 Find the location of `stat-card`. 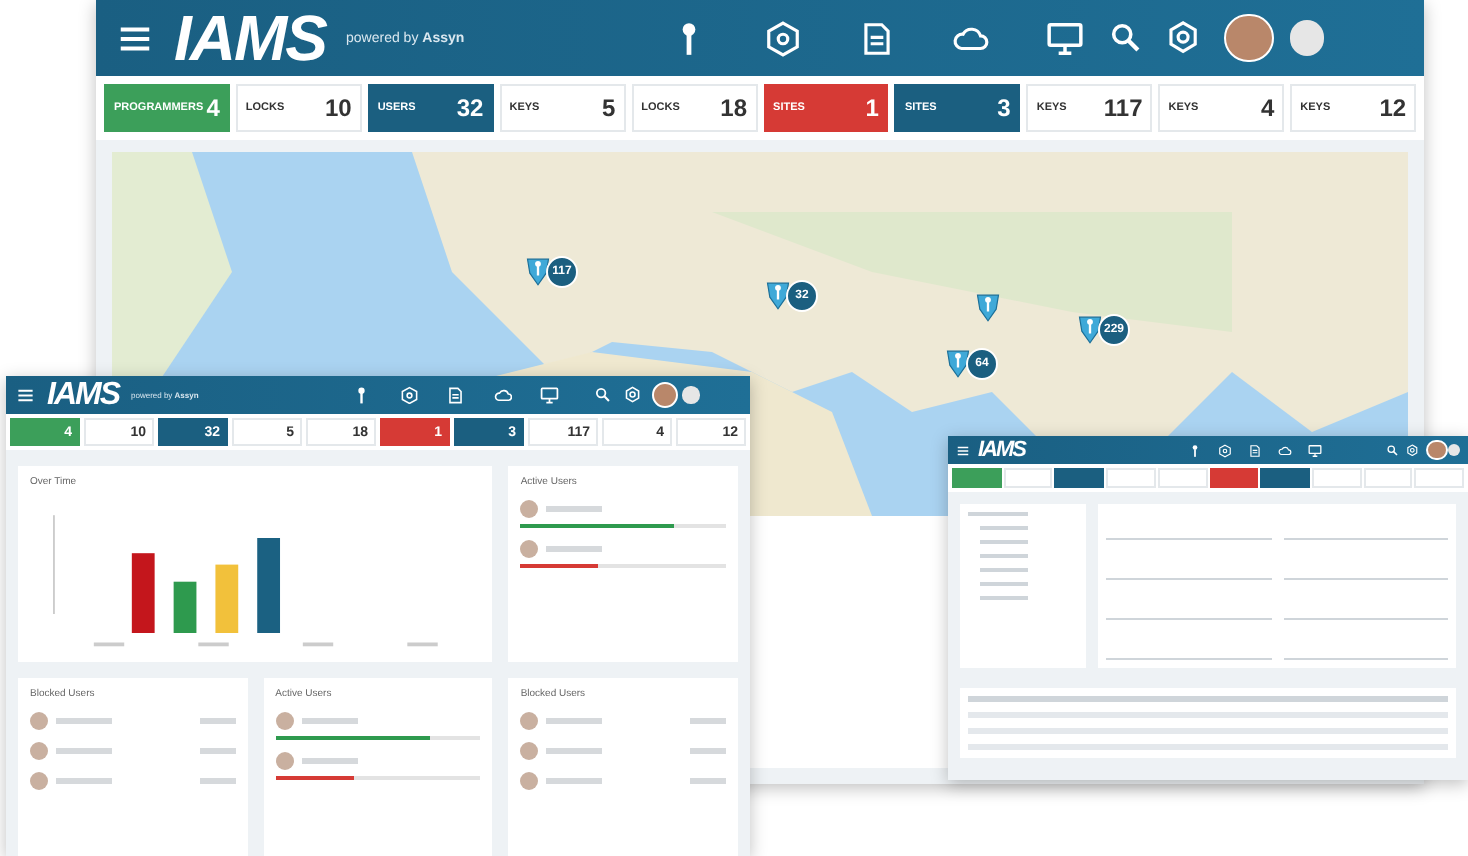

stat-card is located at coordinates (1234, 478).